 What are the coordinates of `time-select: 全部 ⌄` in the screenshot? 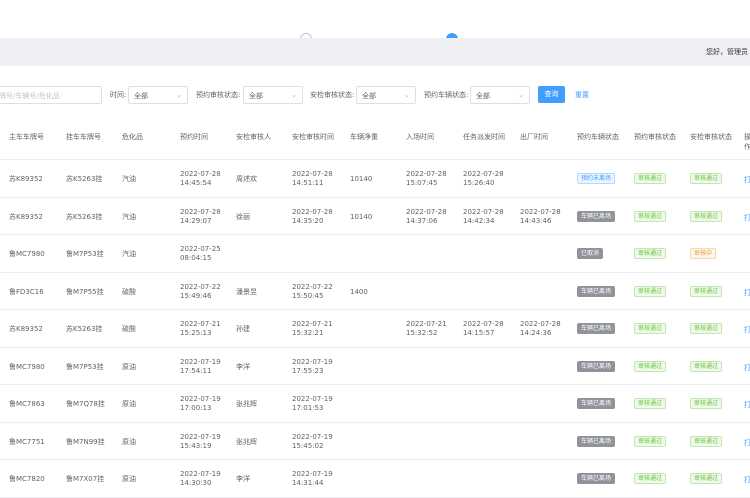 It's located at (158, 95).